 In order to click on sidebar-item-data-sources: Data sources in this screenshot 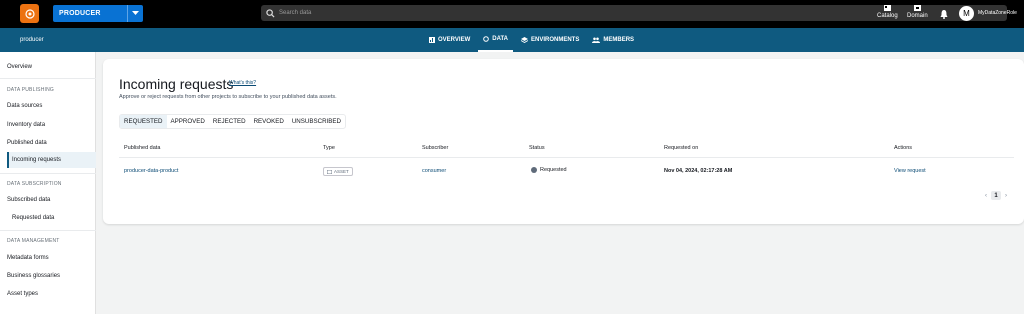, I will do `click(24, 106)`.